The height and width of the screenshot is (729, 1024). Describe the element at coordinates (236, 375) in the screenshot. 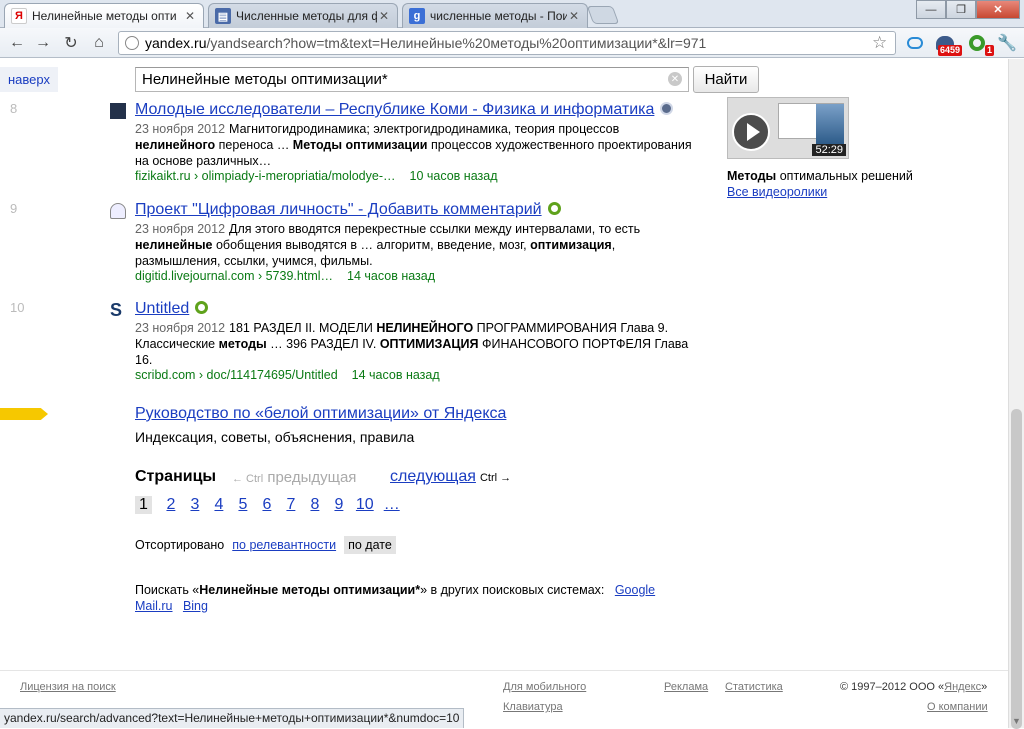

I see `result-url-link: scribd.com › doc/114174695/Untitled` at that location.